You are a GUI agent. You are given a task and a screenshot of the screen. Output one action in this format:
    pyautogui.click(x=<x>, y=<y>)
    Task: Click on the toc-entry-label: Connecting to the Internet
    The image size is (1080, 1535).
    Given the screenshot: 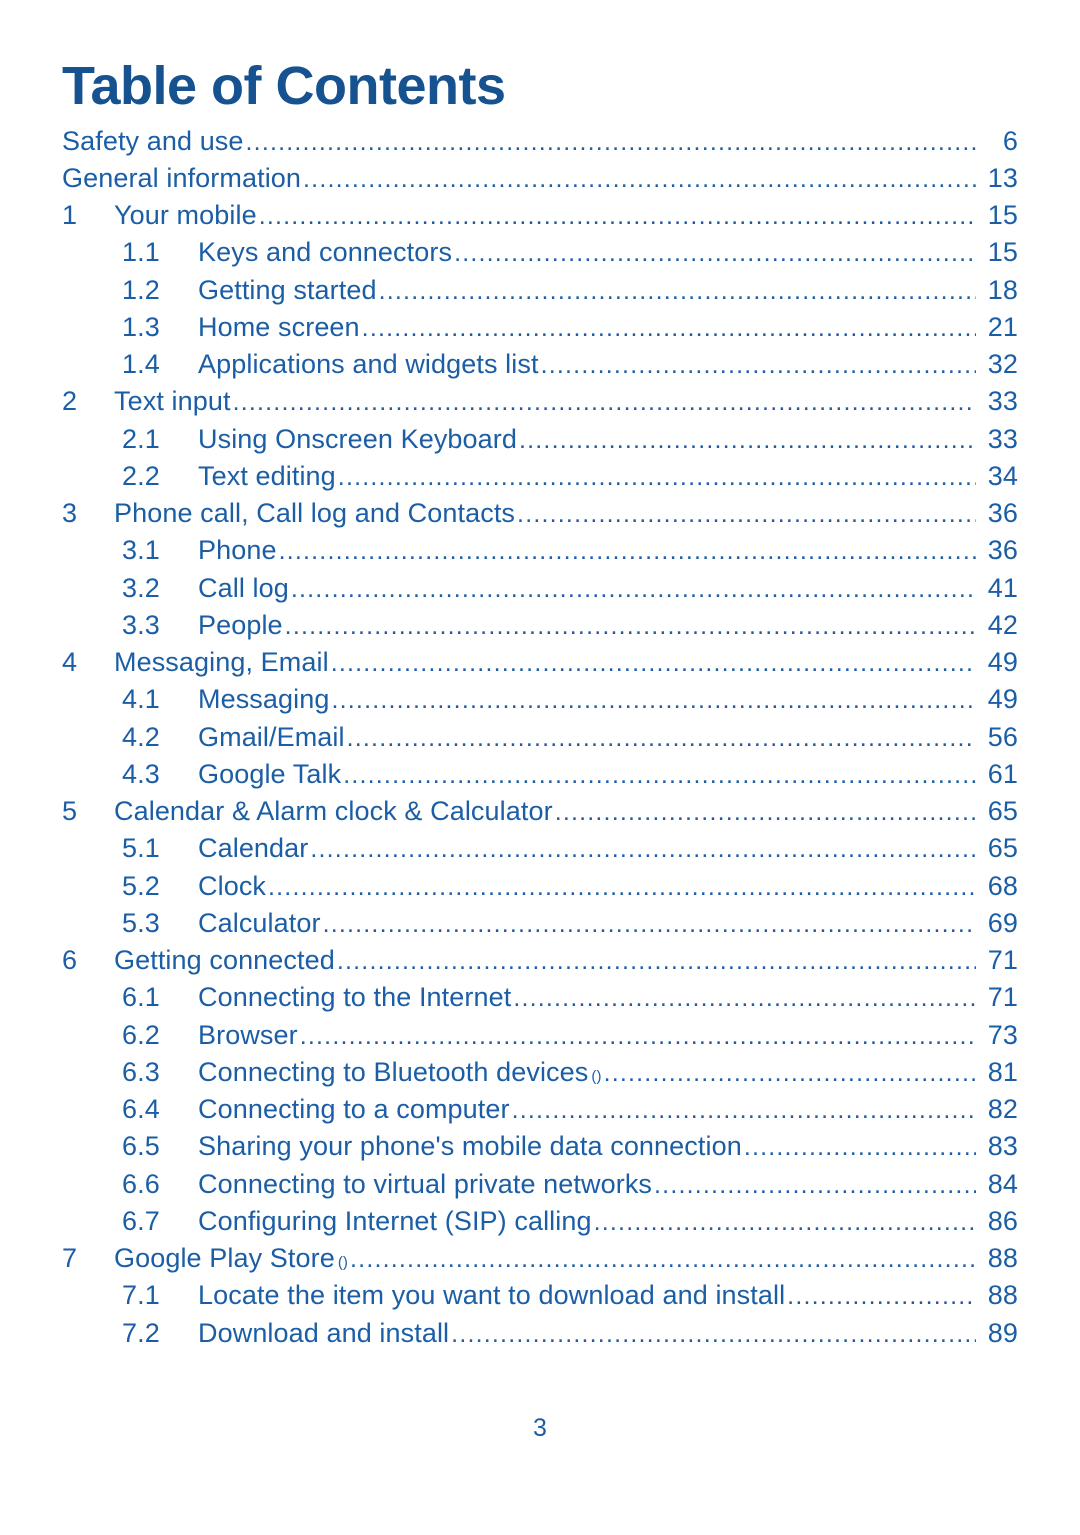 What is the action you would take?
    pyautogui.click(x=355, y=997)
    